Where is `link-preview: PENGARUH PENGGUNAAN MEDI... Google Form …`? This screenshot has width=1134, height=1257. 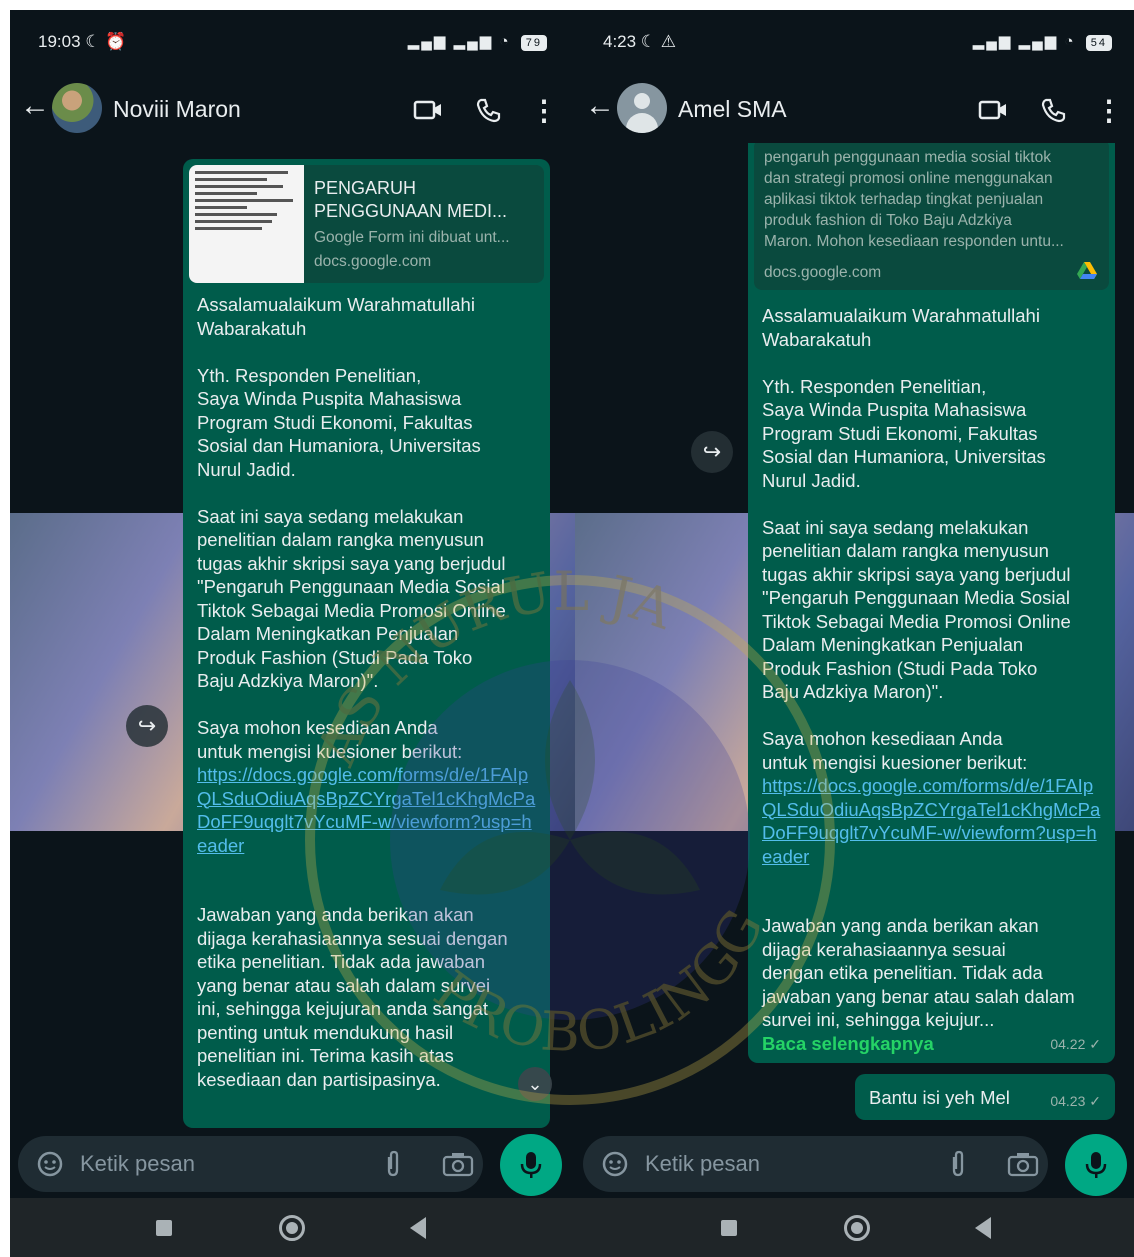 link-preview: PENGARUH PENGGUNAAN MEDI... Google Form … is located at coordinates (366, 224).